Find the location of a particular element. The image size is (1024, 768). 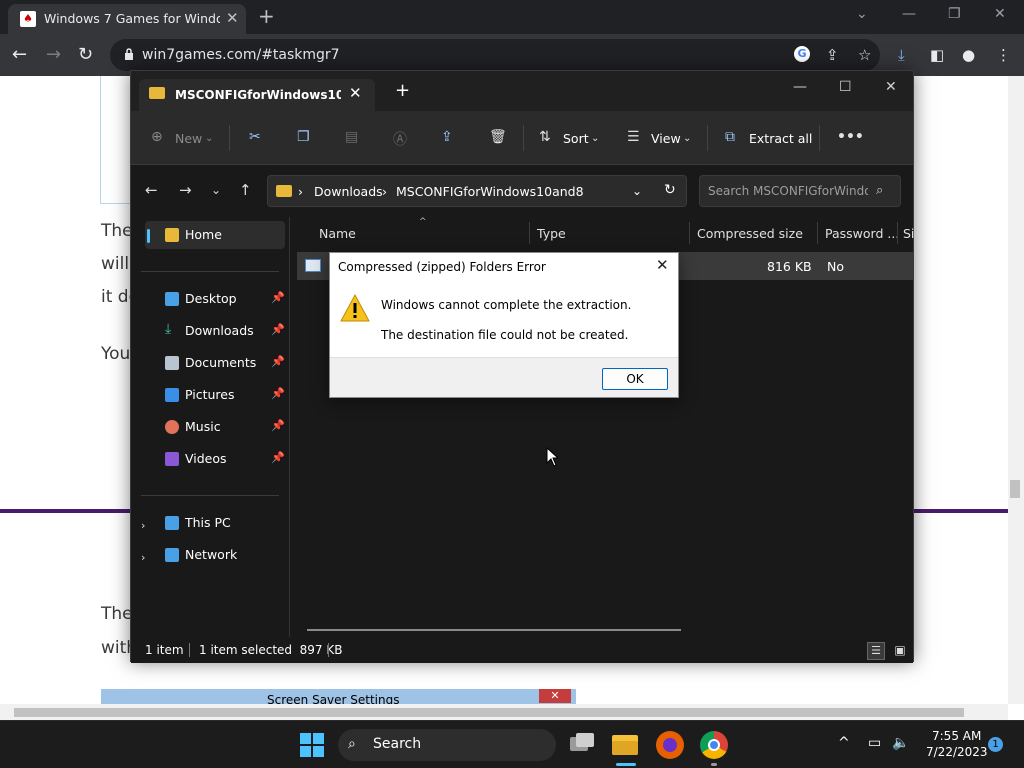

extract-all-icon: ⧉ is located at coordinates (730, 137).